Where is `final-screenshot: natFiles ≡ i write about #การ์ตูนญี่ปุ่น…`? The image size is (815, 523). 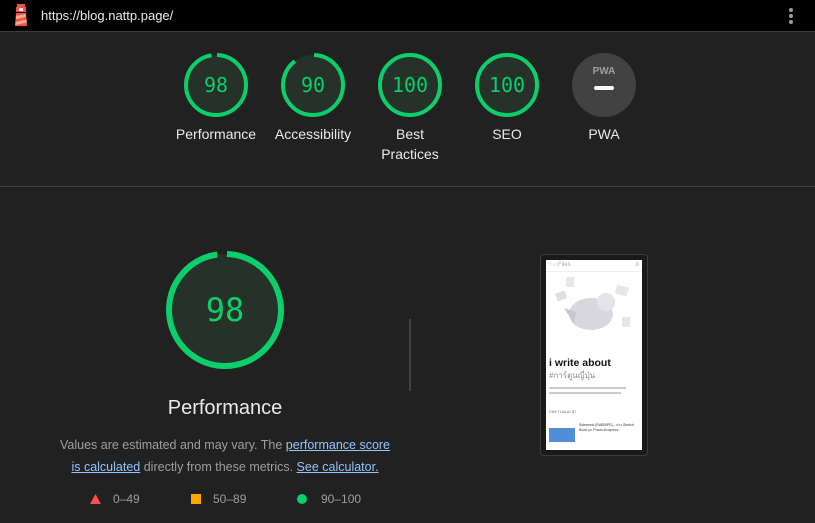
final-screenshot: natFiles ≡ i write about #การ์ตูนญี่ปุ่น… is located at coordinates (594, 355).